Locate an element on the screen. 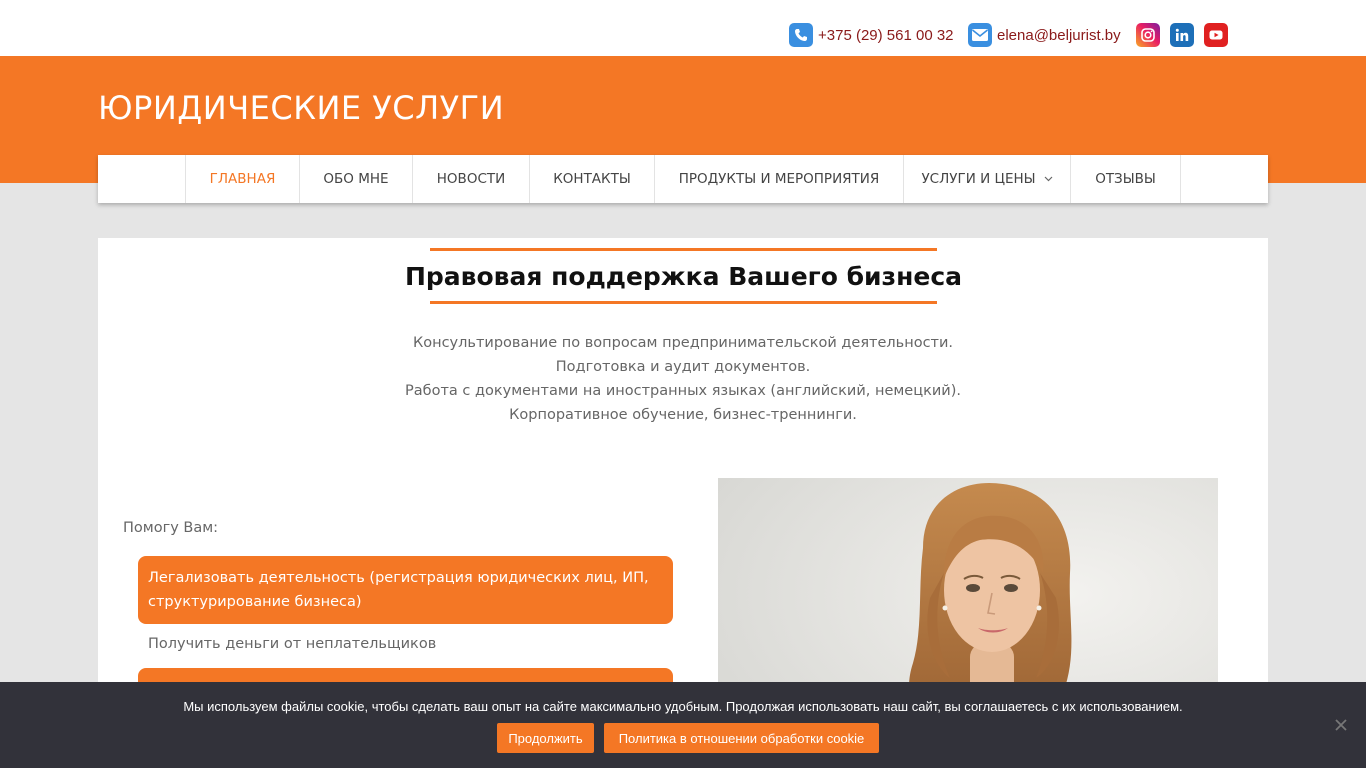  nav-item-label: ОБО МНЕ is located at coordinates (356, 179).